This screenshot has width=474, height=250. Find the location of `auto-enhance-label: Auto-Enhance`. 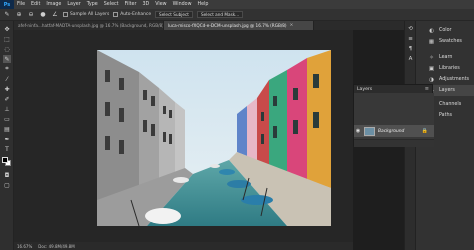

auto-enhance-label: Auto-Enhance is located at coordinates (136, 14).